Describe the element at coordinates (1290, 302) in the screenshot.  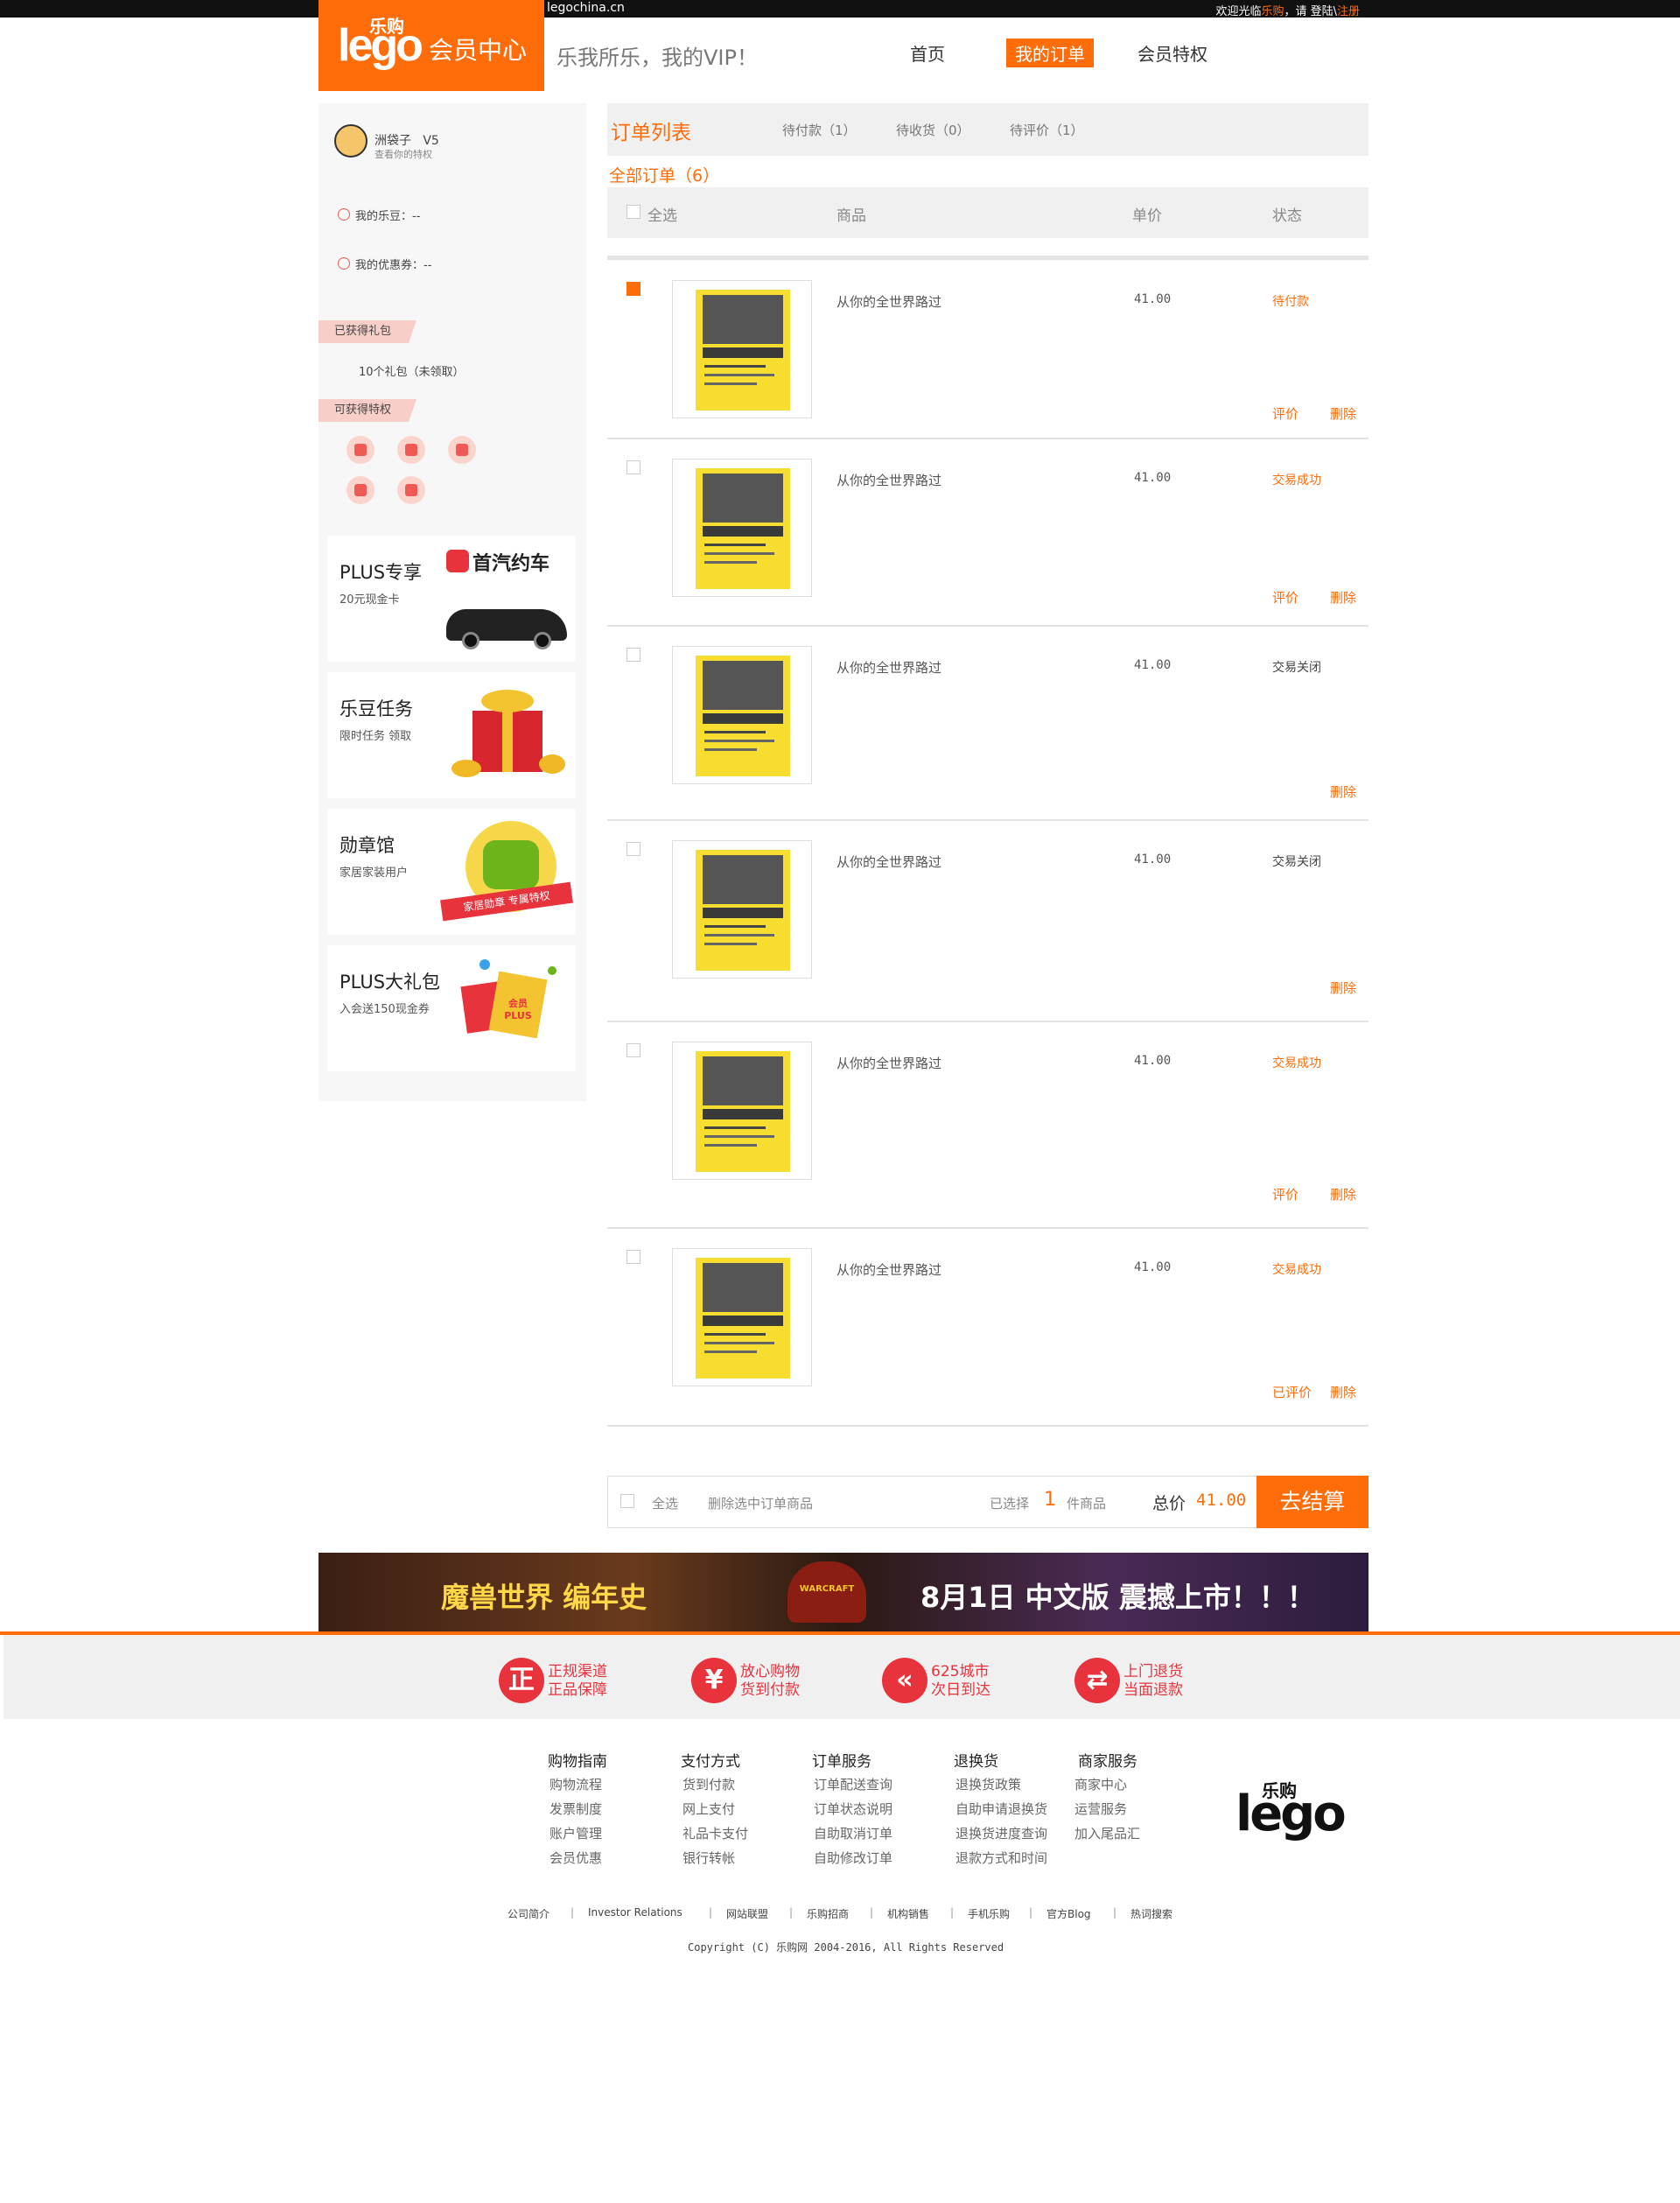
I see `order-status: 待付款` at that location.